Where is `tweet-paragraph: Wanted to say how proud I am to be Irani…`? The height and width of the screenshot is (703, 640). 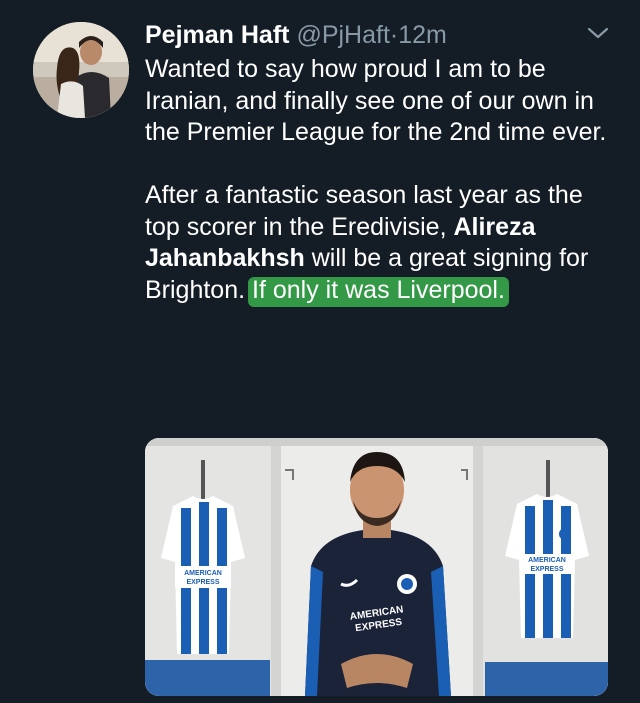
tweet-paragraph: Wanted to say how proud I am to be Irani… is located at coordinates (376, 100).